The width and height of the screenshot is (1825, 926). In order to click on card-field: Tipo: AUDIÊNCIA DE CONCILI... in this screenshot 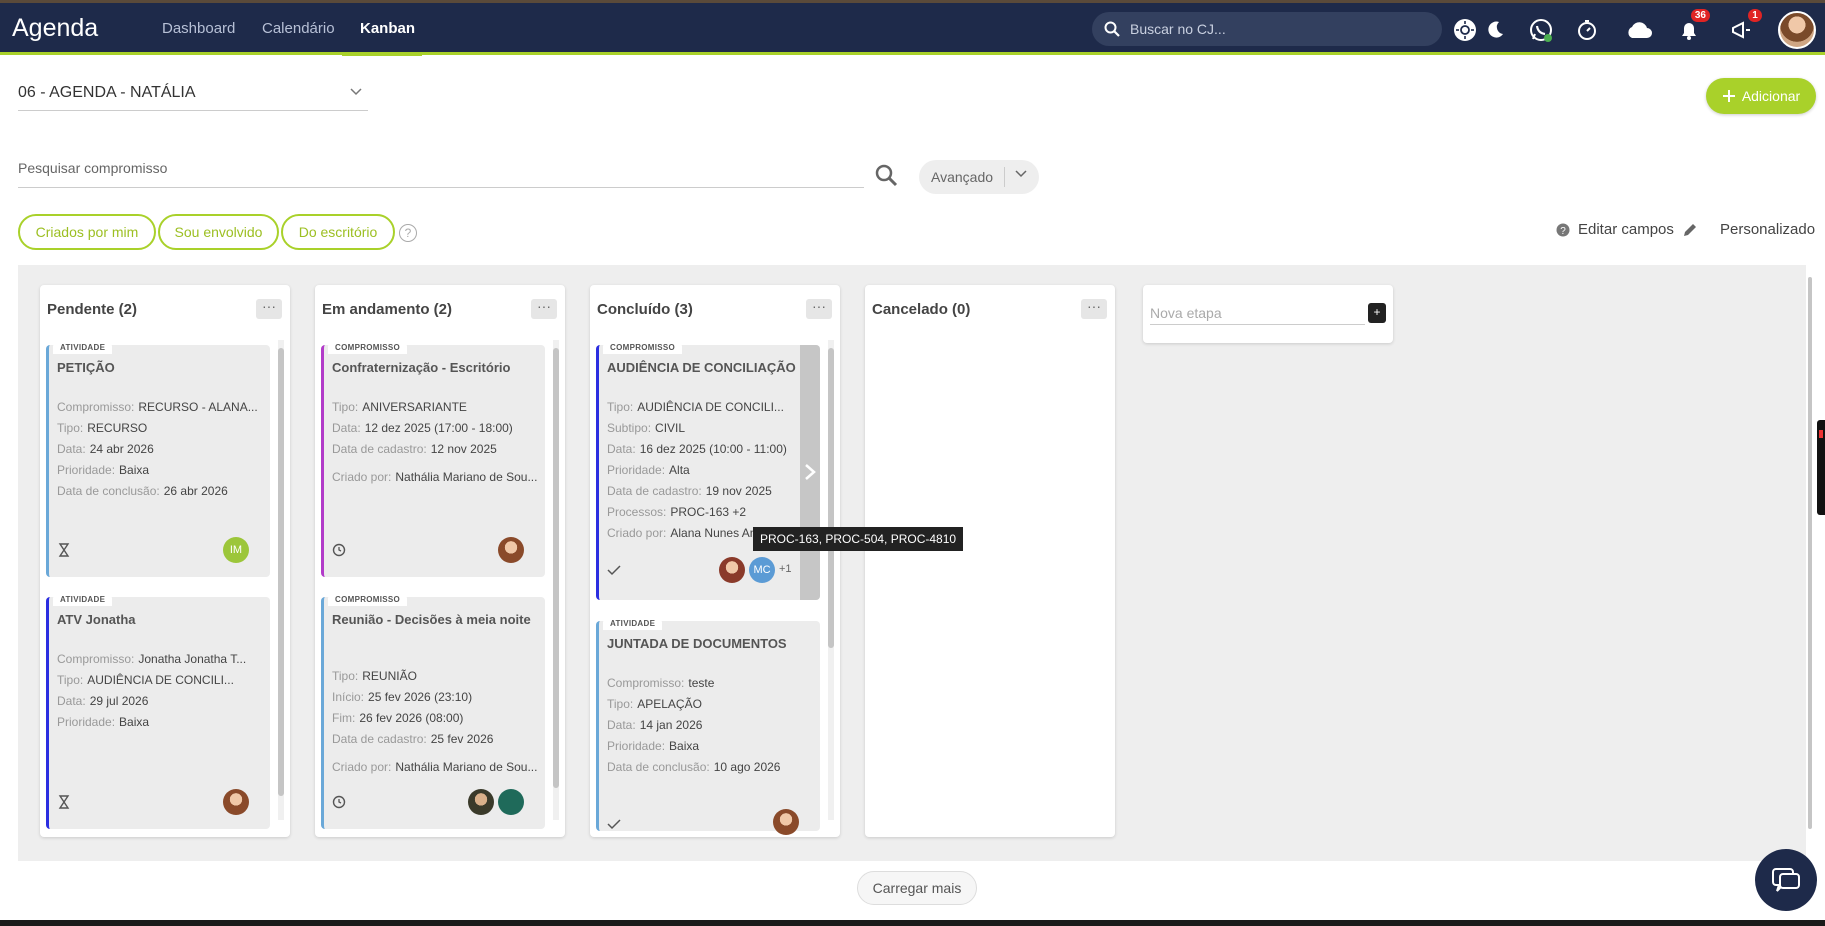, I will do `click(695, 407)`.